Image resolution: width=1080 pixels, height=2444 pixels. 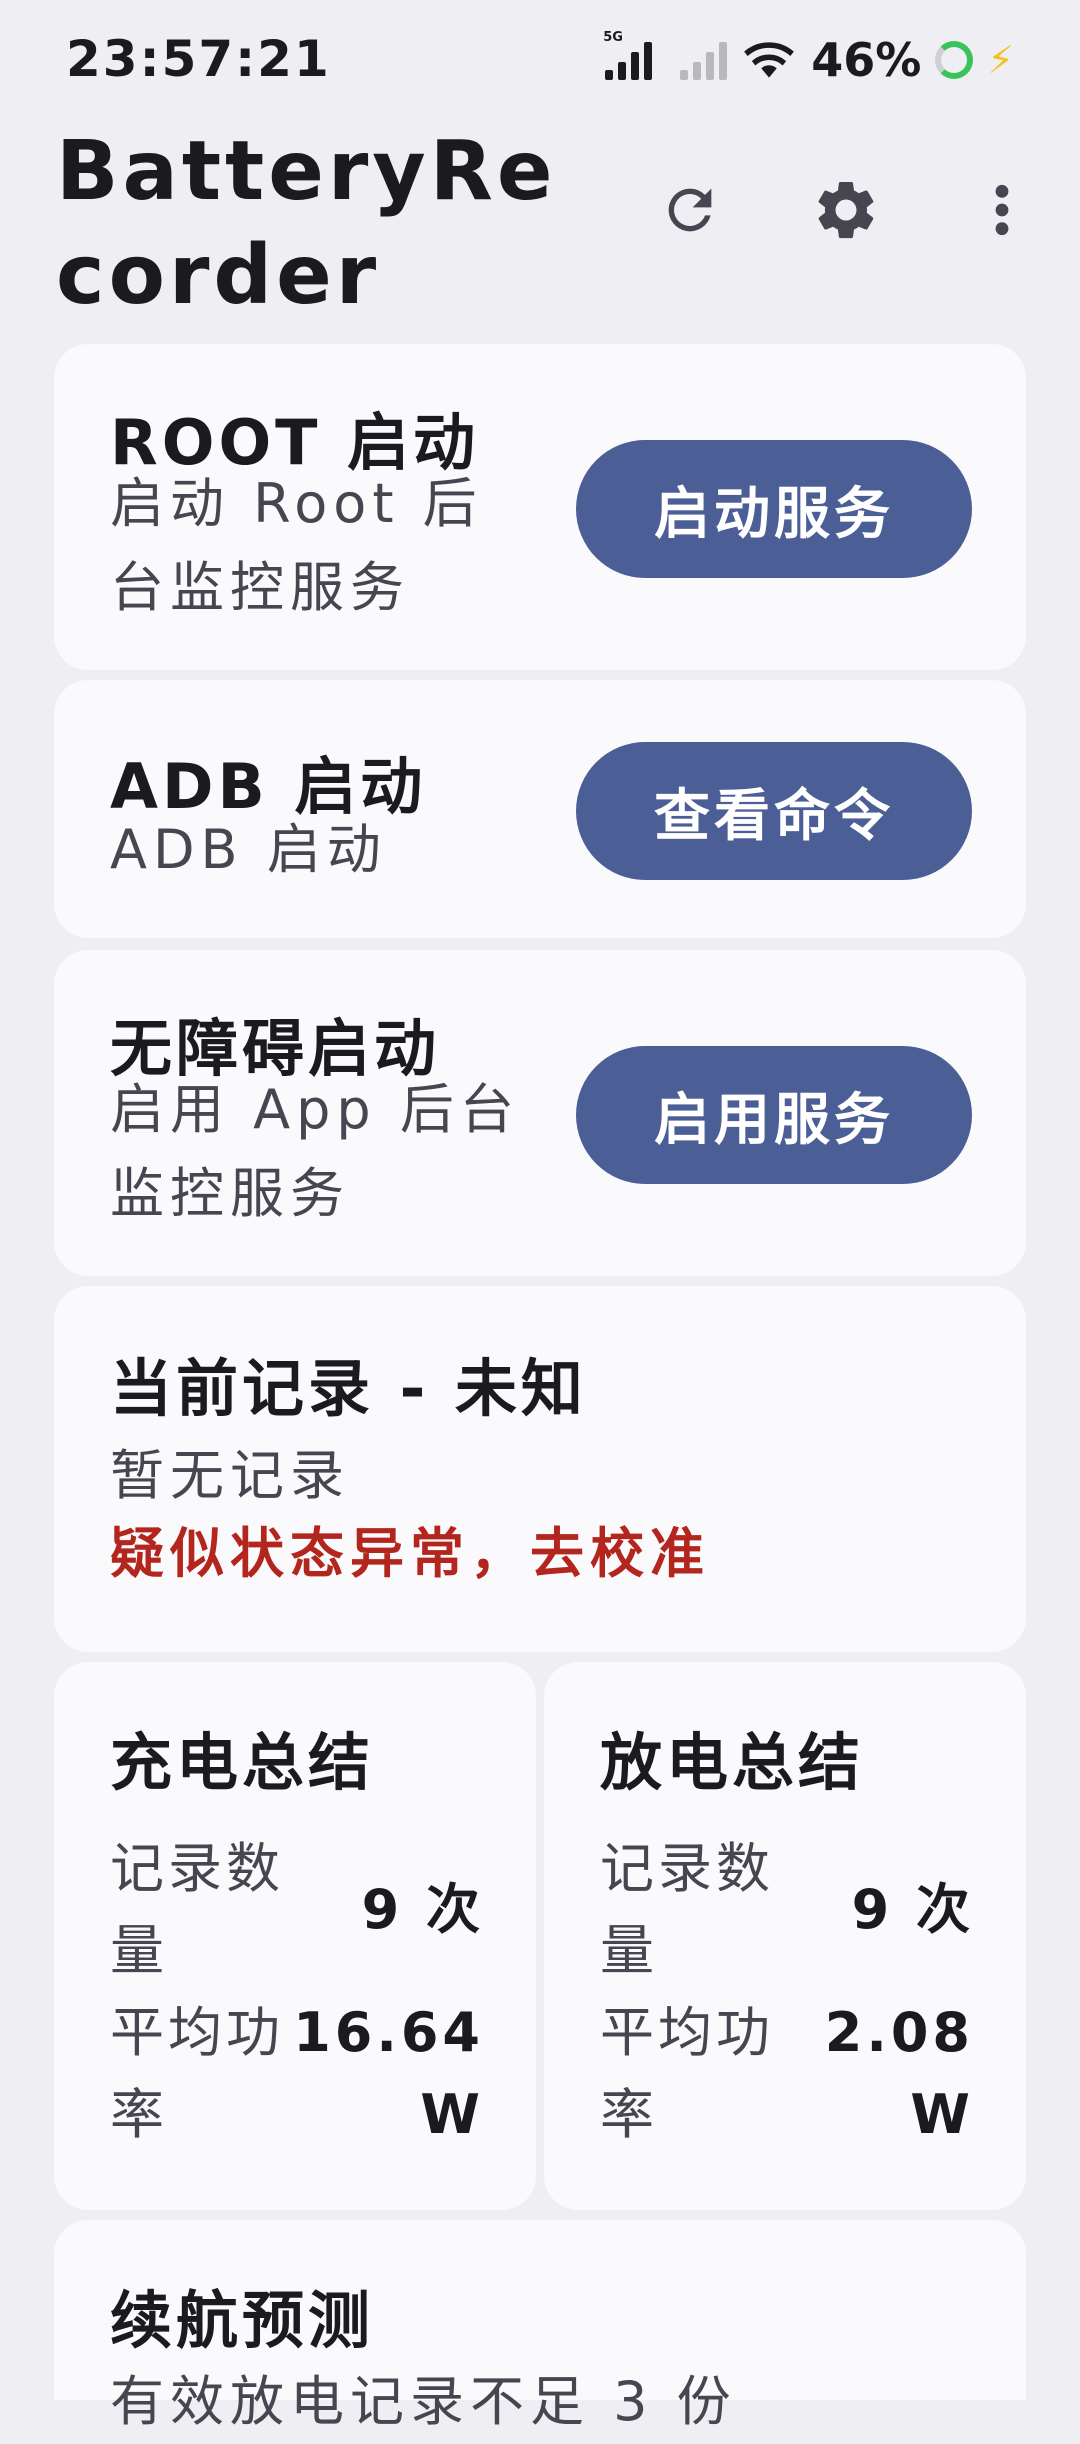 I want to click on battery-prediction-title: 续航预测, so click(x=242, y=2320).